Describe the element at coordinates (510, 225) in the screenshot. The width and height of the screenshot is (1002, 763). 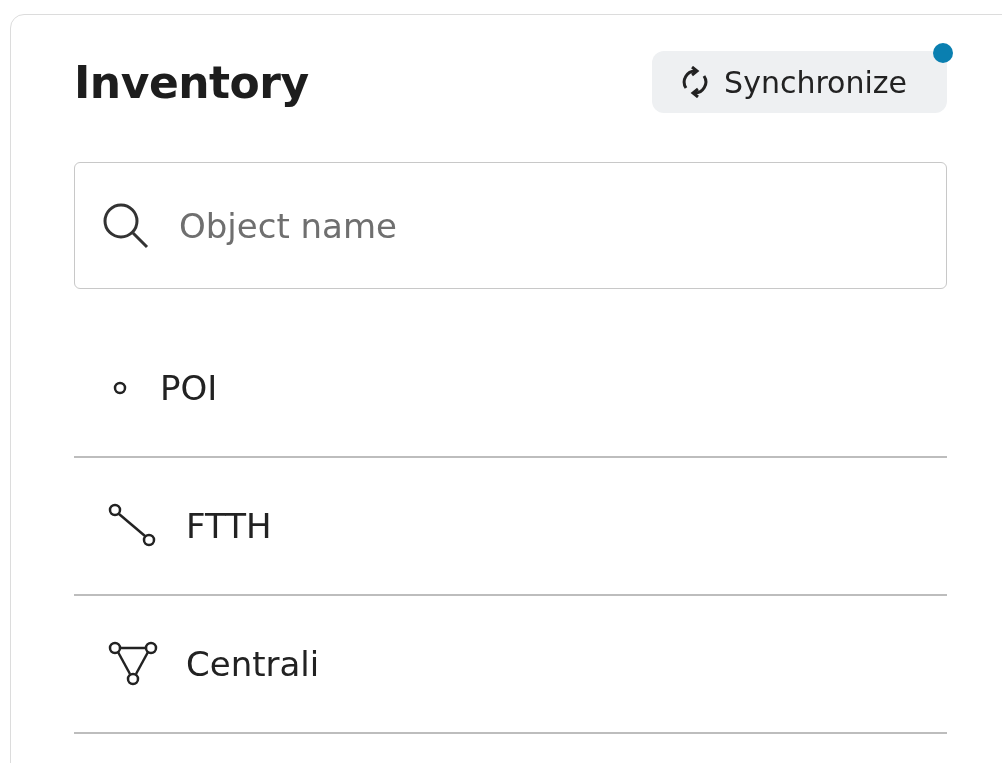
I see `search-field: Object name` at that location.